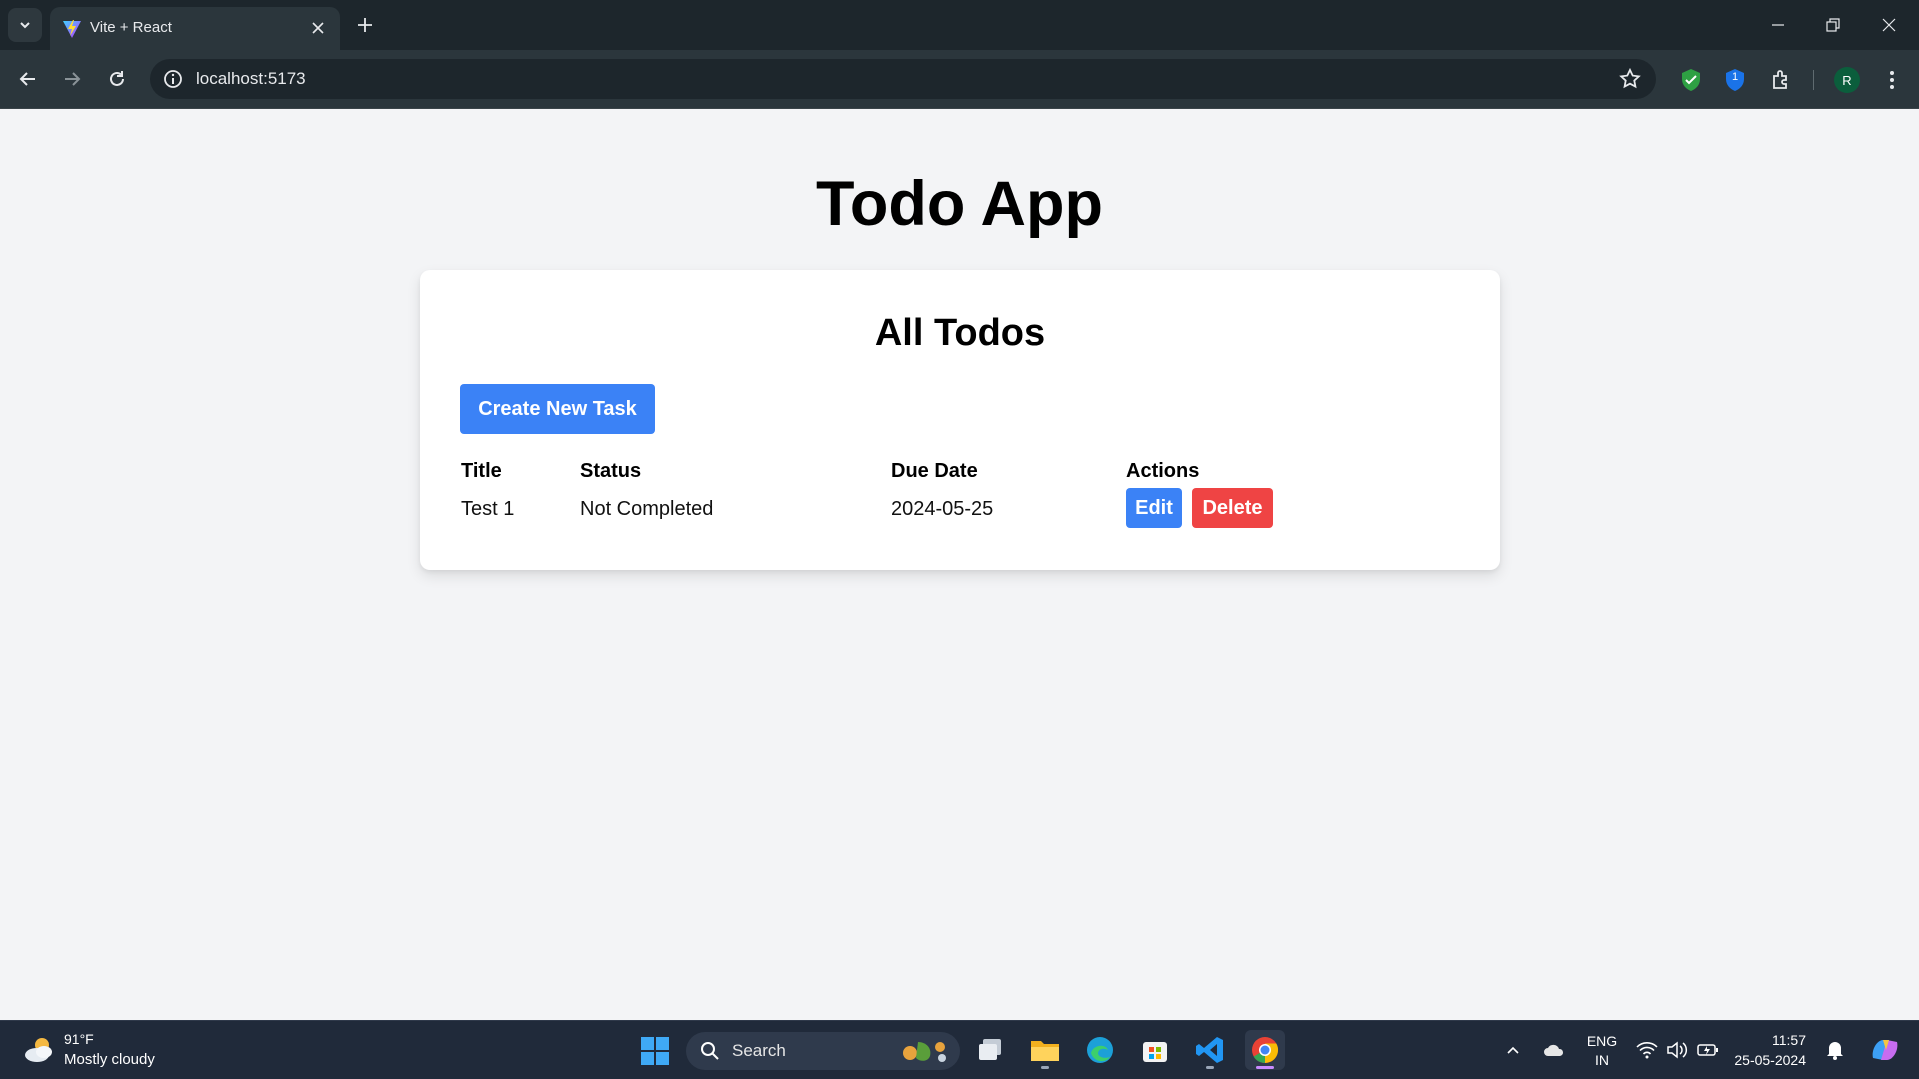  I want to click on notifications-button, so click(1835, 1050).